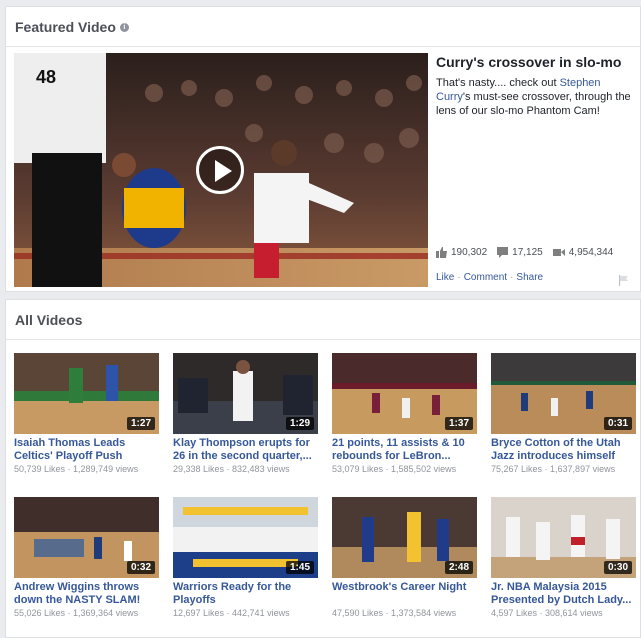  Describe the element at coordinates (553, 469) in the screenshot. I see `video-stats: 75,267 Likes · 1,637,897 views` at that location.